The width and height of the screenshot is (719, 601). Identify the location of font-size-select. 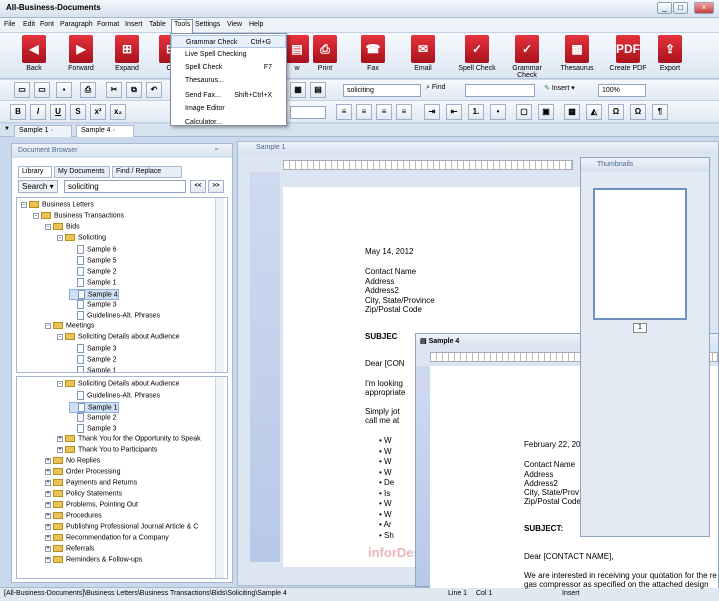
(308, 112).